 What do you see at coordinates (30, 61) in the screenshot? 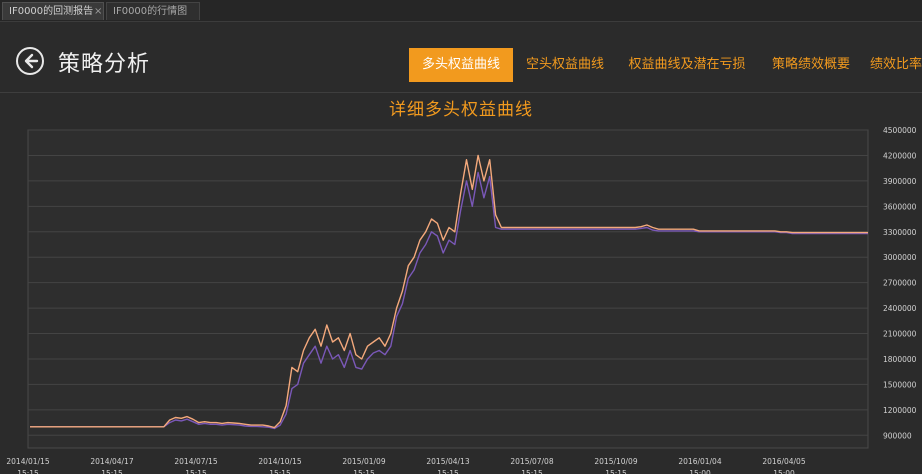
I see `back-arrow-icon` at bounding box center [30, 61].